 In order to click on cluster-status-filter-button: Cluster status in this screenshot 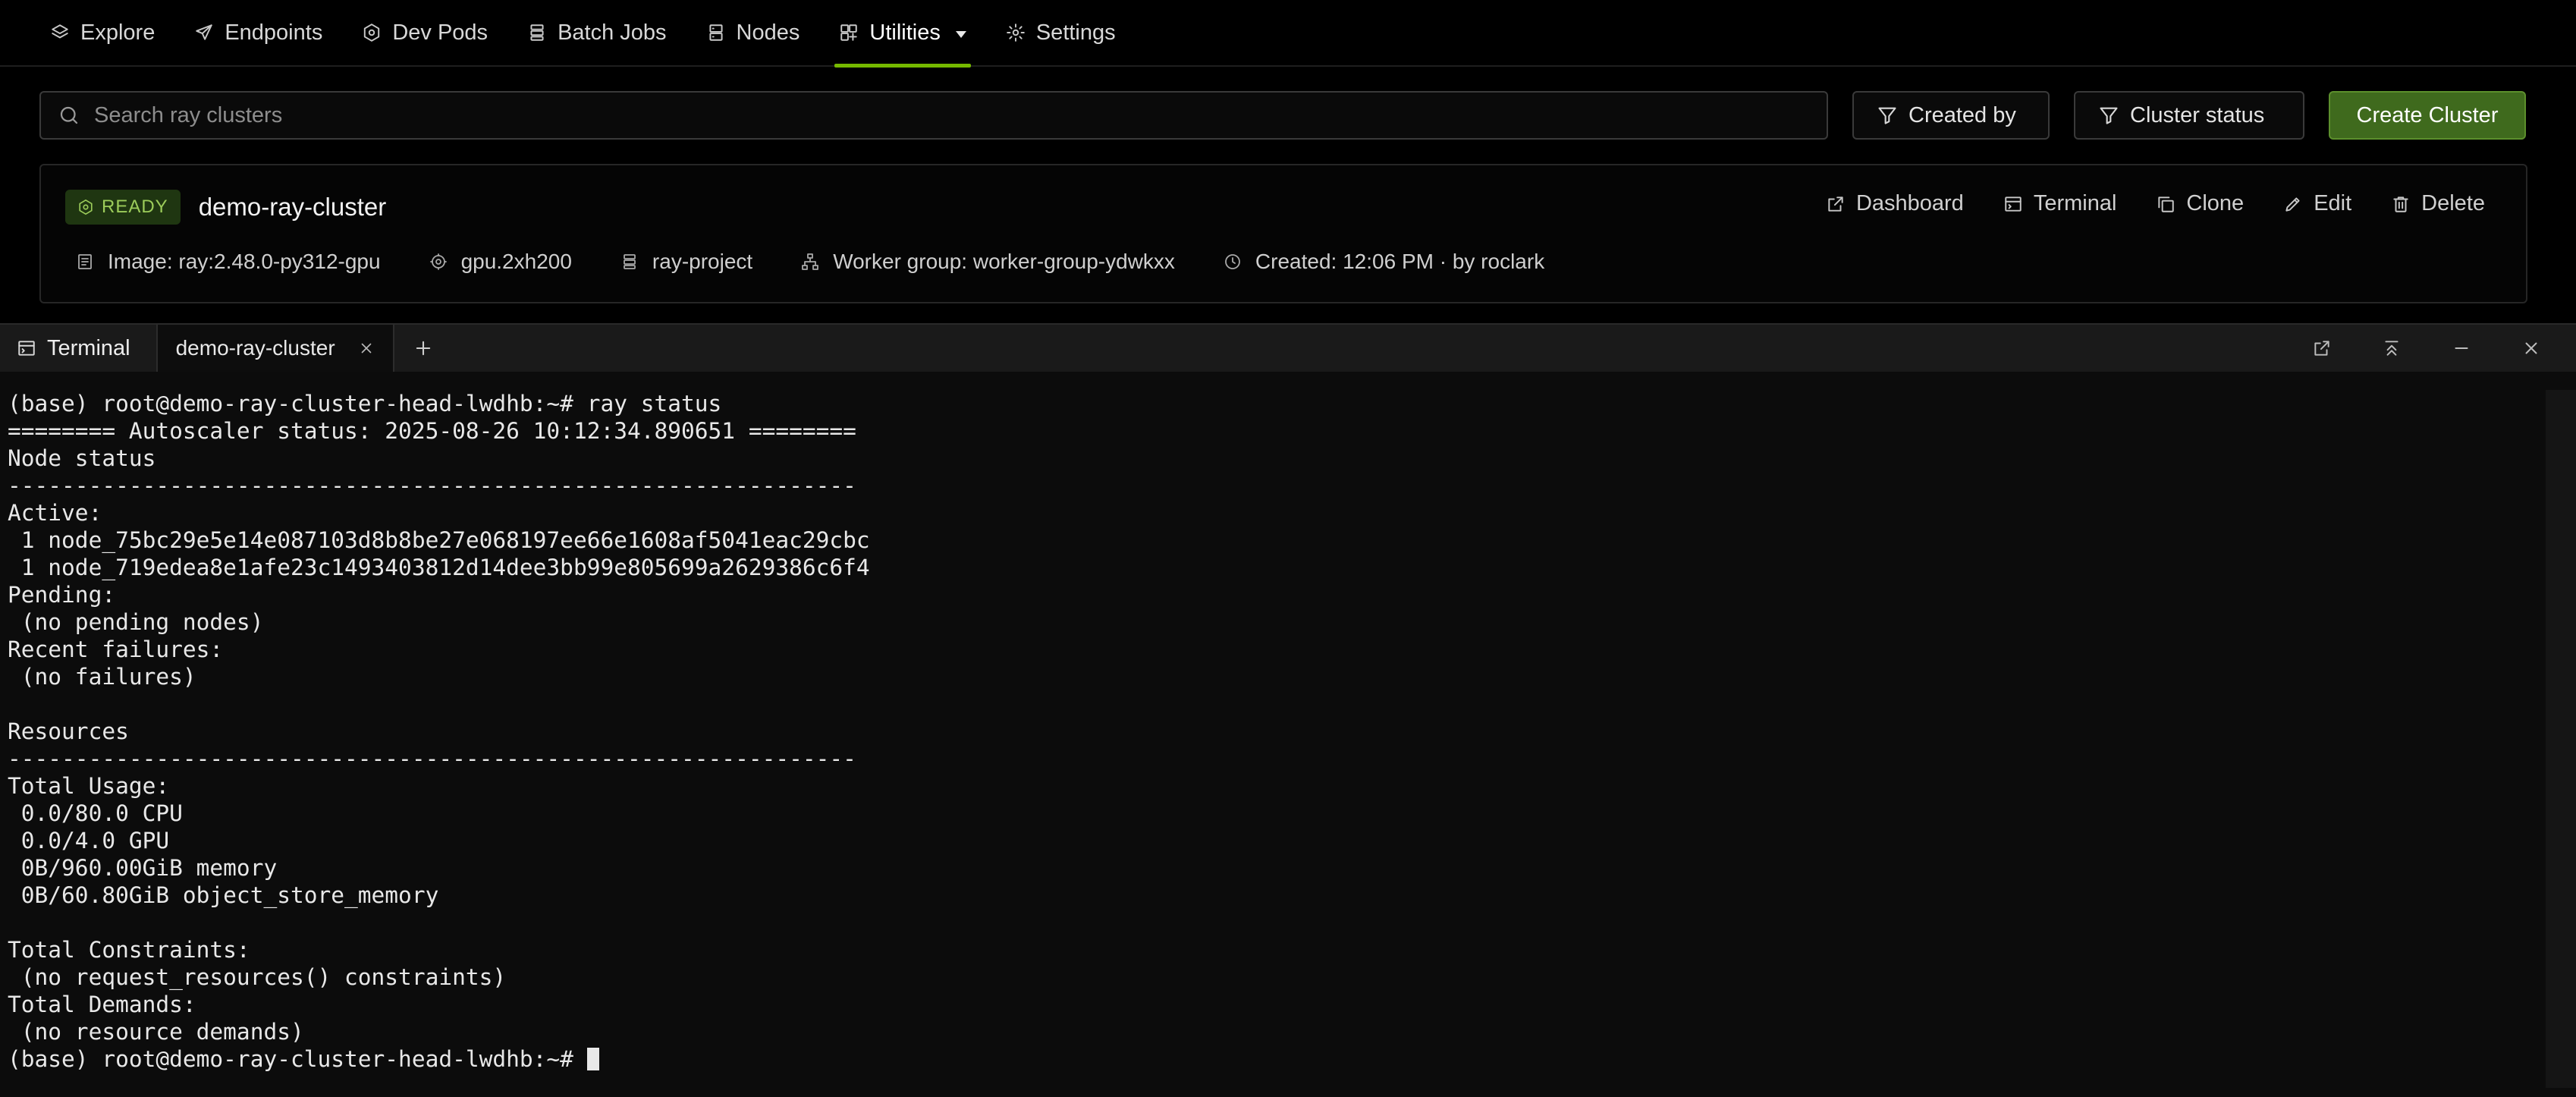, I will do `click(2189, 115)`.